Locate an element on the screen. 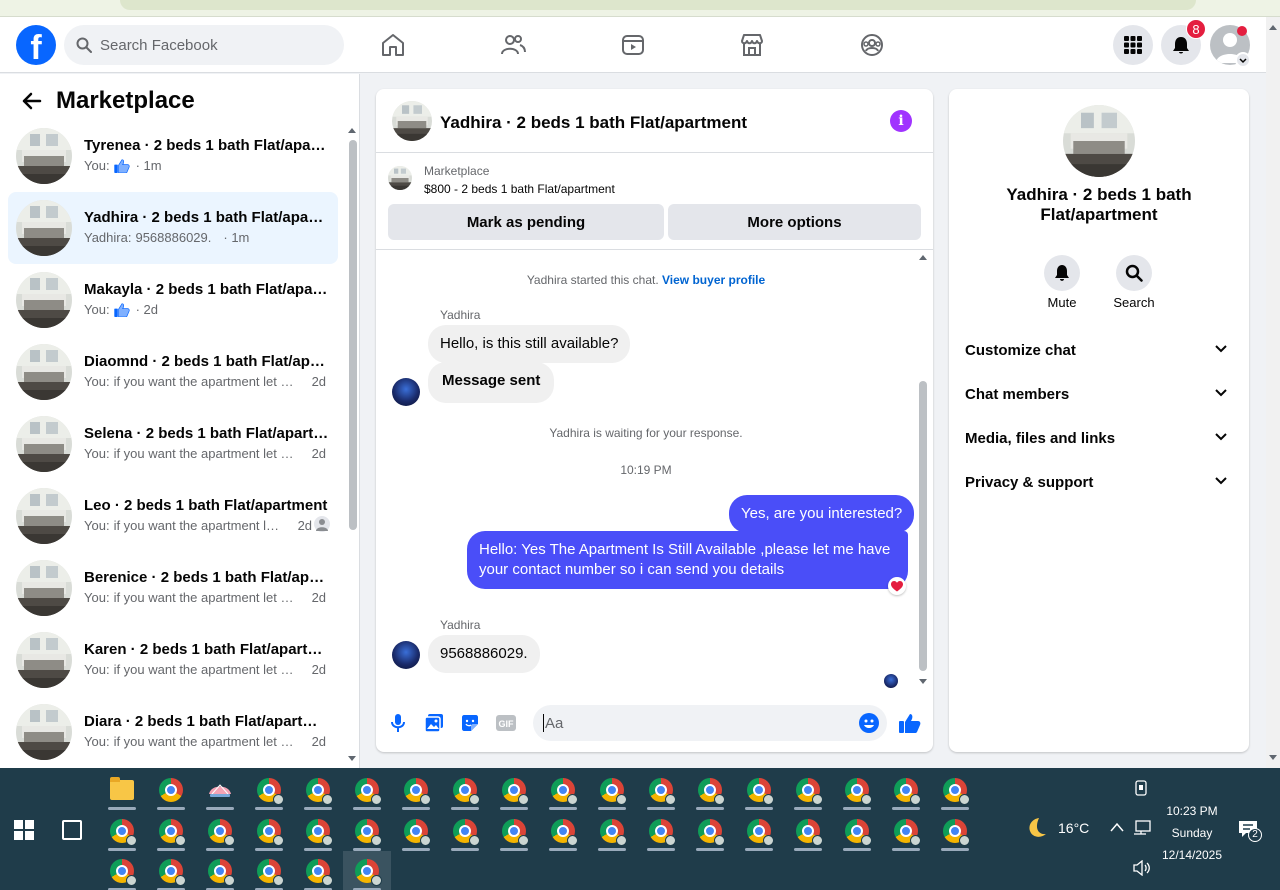 This screenshot has height=890, width=1280. view-buyer-profile-link: View buyer profile is located at coordinates (713, 280).